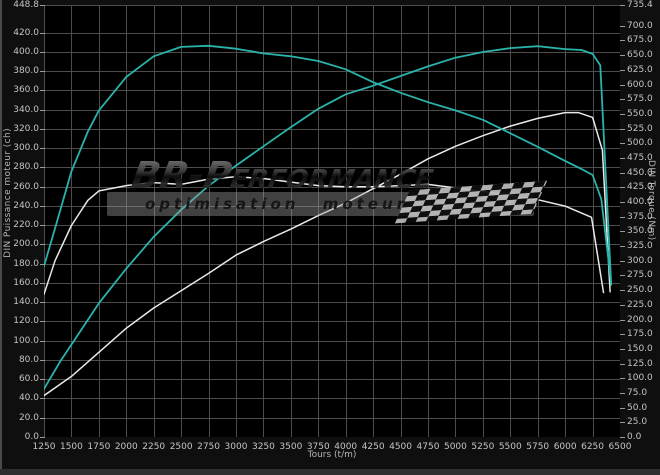 The height and width of the screenshot is (475, 660). Describe the element at coordinates (640, 143) in the screenshot. I see `y-right-tick-label: 500.0` at that location.